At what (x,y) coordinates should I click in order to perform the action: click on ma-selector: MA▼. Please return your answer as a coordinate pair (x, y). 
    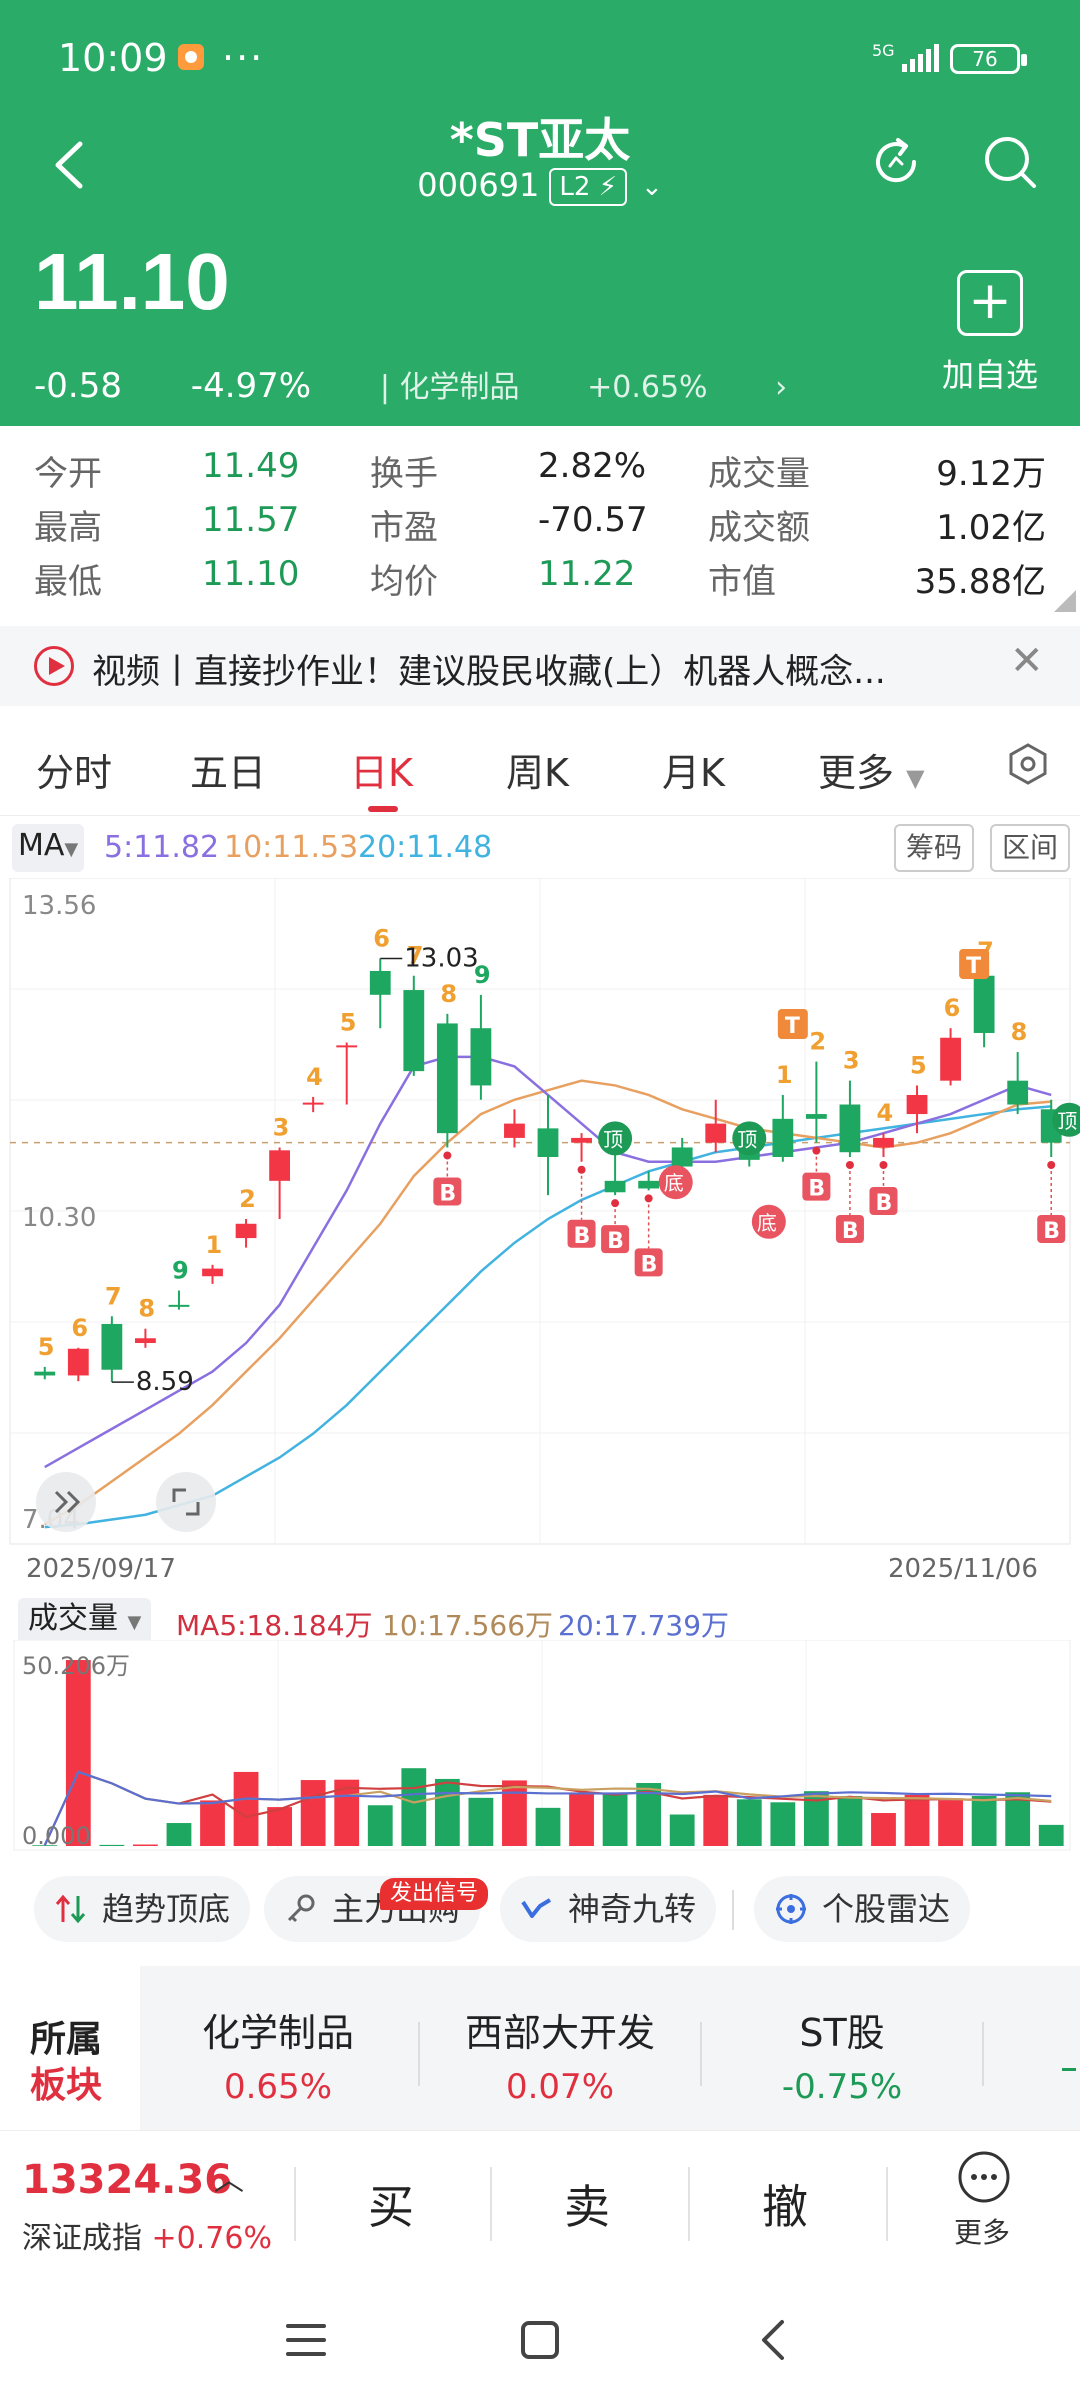
    Looking at the image, I should click on (48, 848).